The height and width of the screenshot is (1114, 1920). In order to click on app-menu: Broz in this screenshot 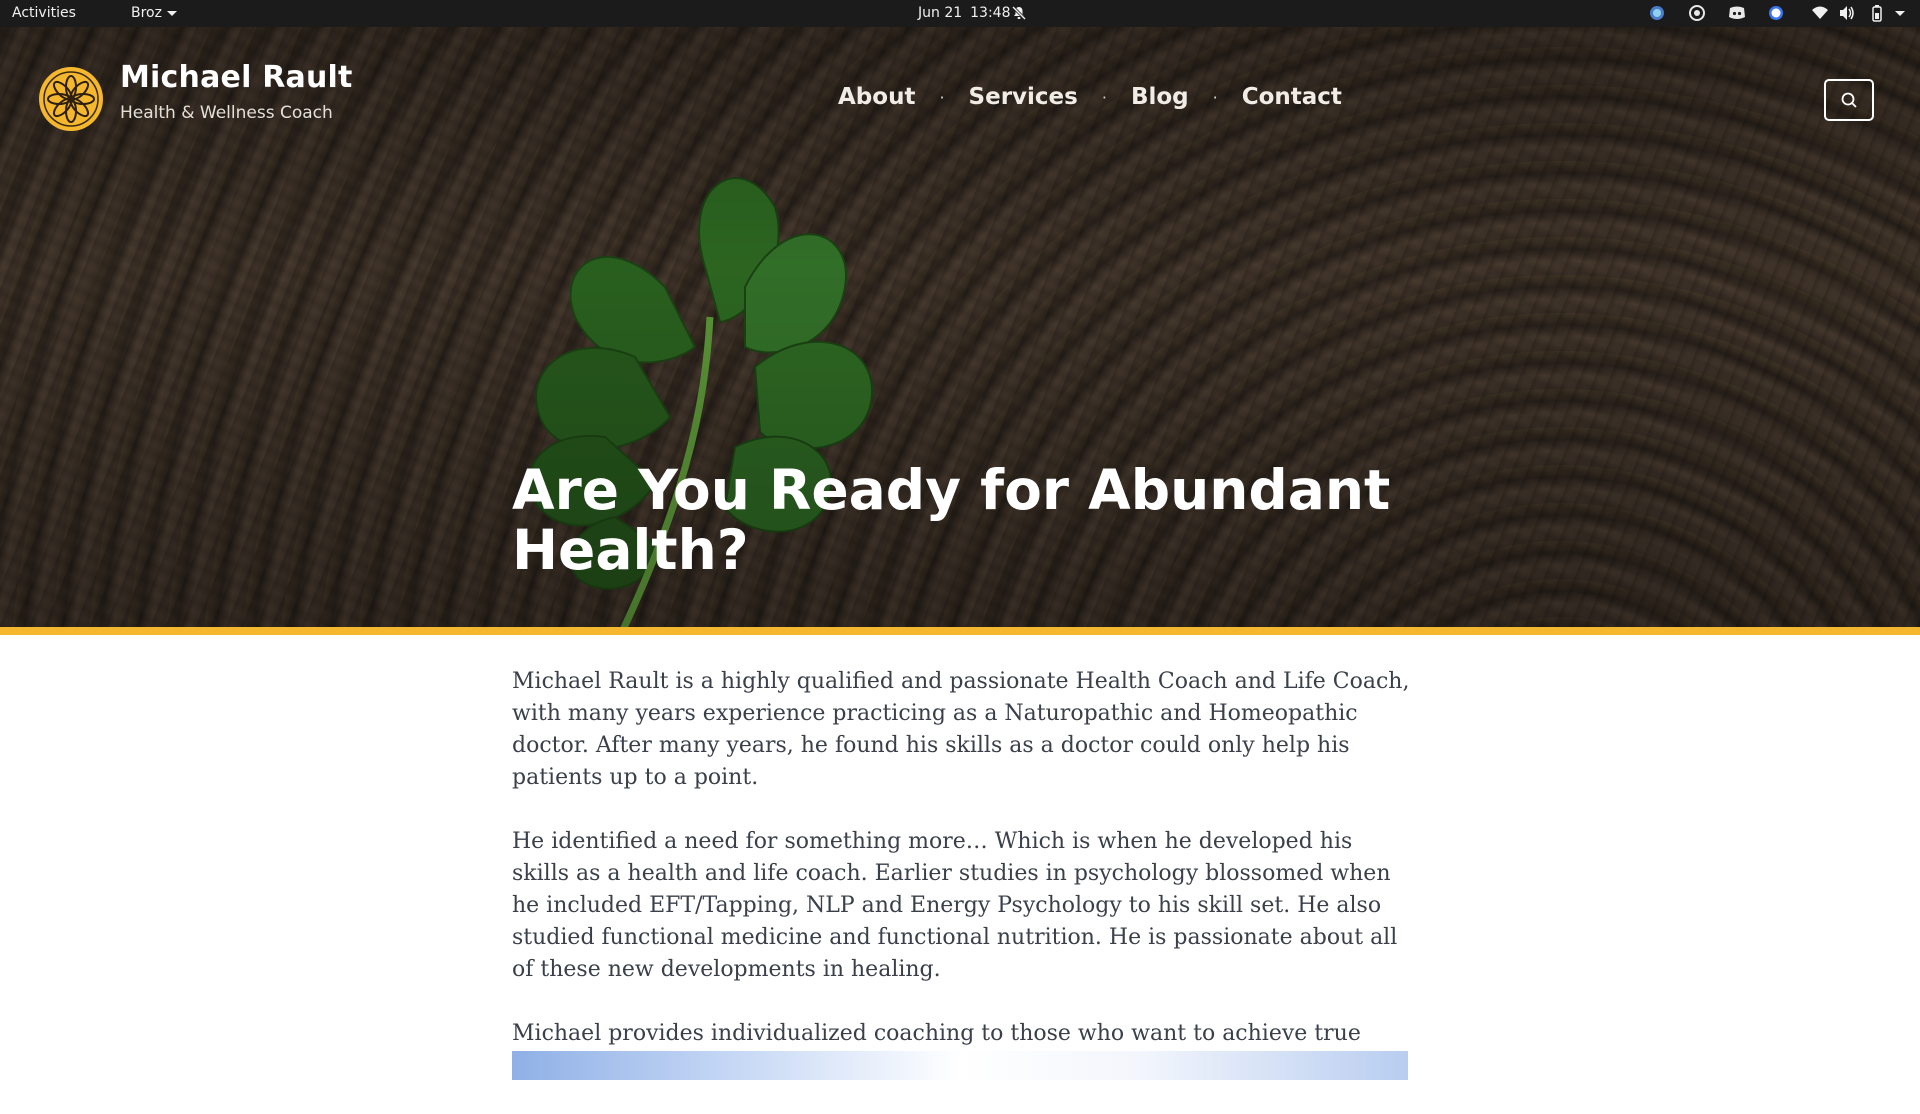, I will do `click(154, 13)`.